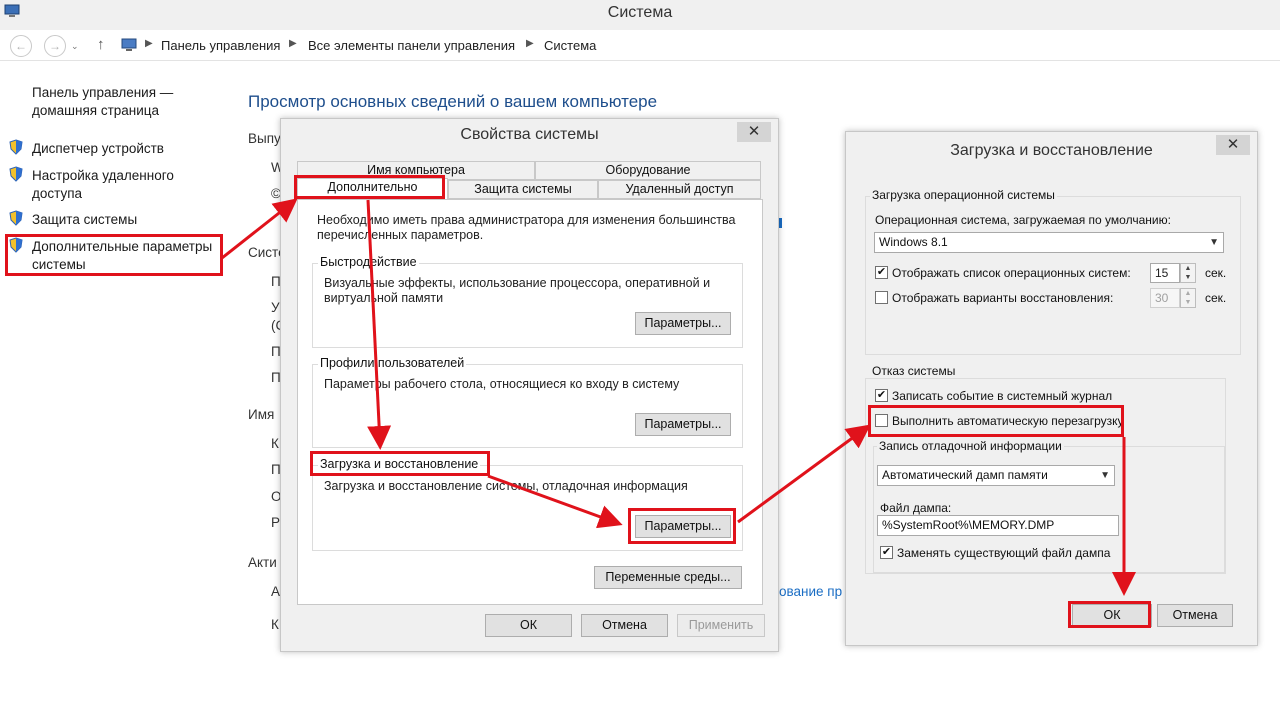 Image resolution: width=1280 pixels, height=720 pixels. What do you see at coordinates (75, 46) in the screenshot?
I see `history-dropdown-icon: ⌄` at bounding box center [75, 46].